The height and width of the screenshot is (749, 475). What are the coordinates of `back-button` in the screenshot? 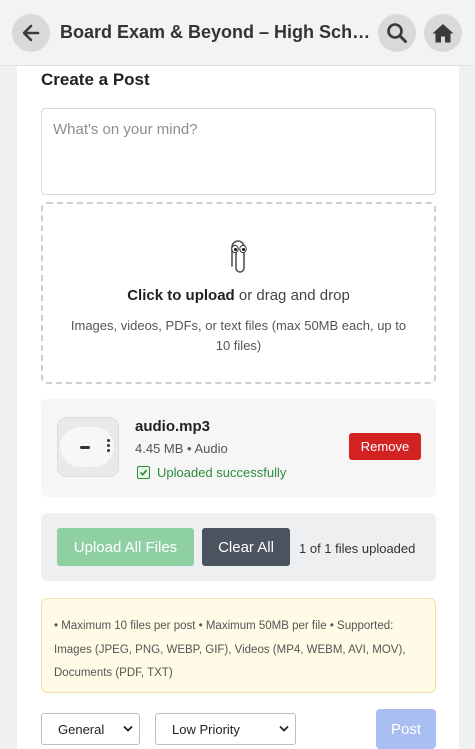 It's located at (31, 33).